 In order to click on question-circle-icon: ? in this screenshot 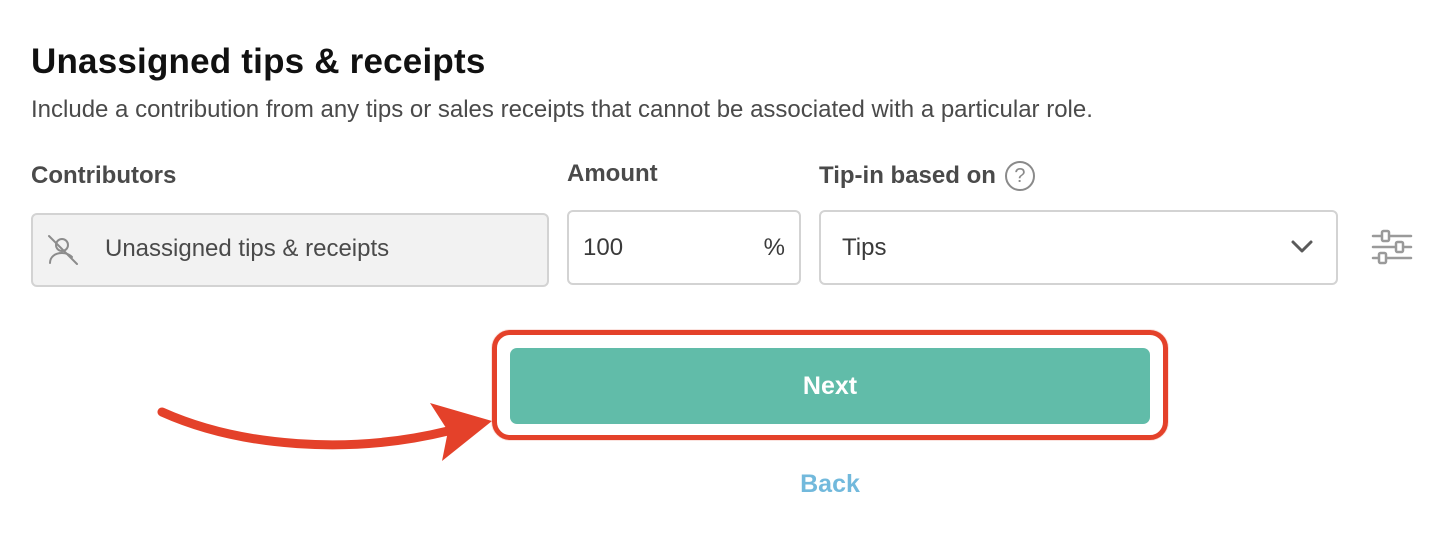, I will do `click(1019, 176)`.